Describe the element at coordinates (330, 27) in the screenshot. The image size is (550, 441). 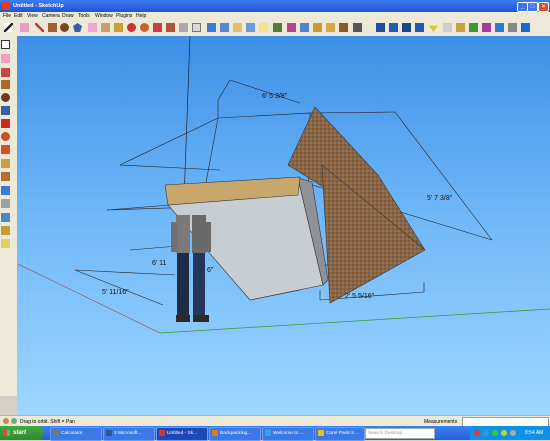
I see `look-around-icon` at that location.